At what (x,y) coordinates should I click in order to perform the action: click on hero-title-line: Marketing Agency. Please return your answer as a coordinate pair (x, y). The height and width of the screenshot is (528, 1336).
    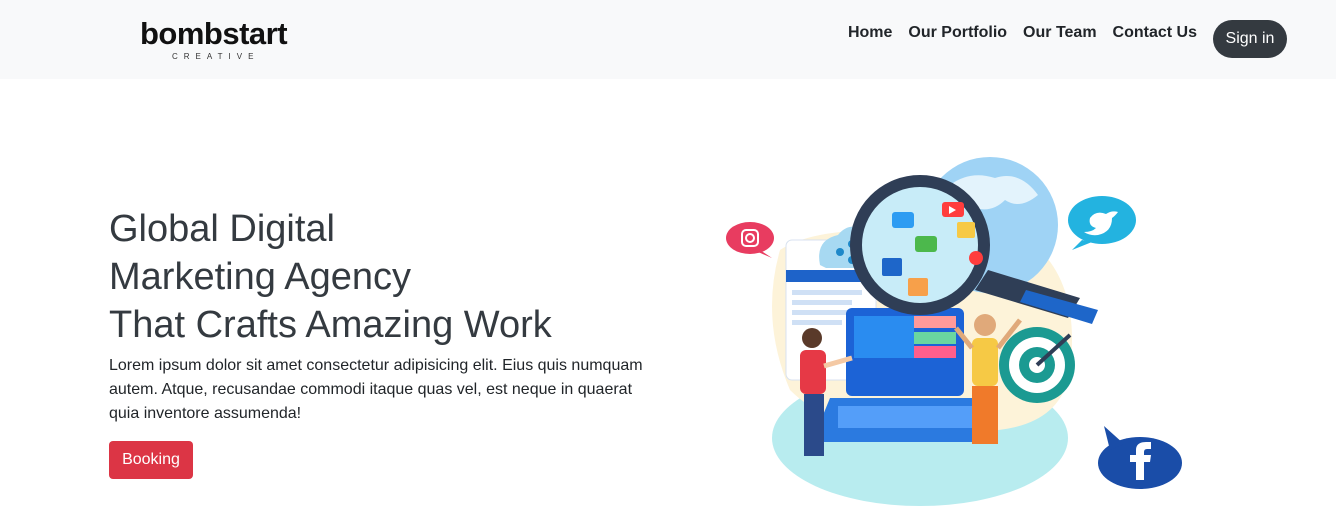
    Looking at the image, I should click on (260, 277).